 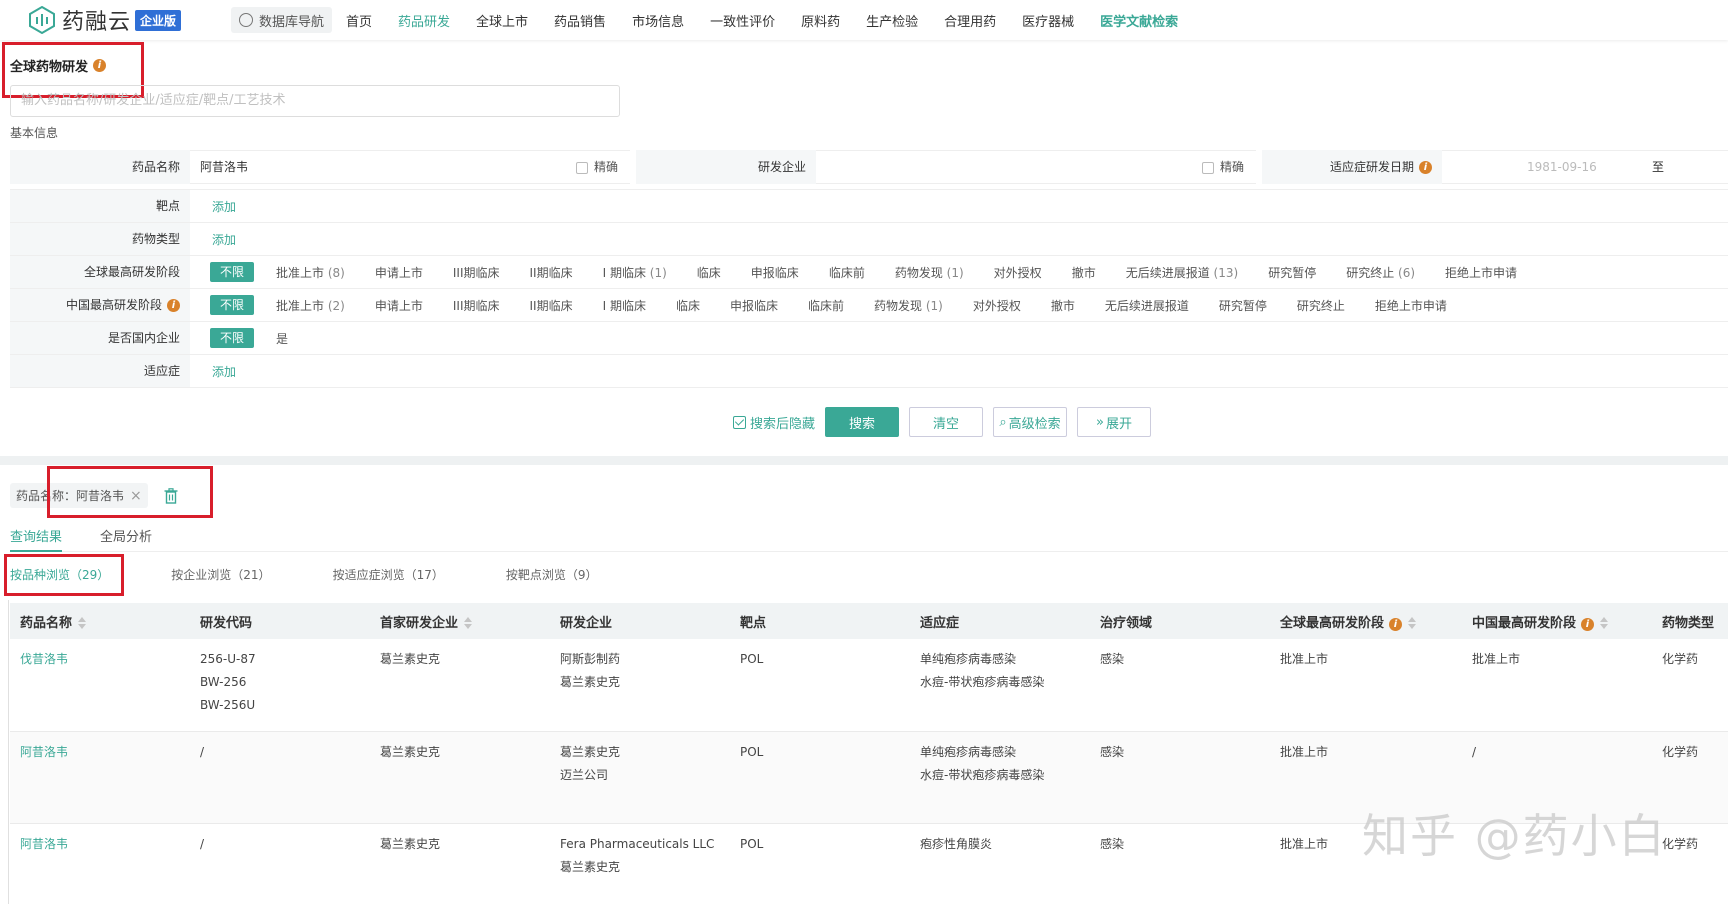 What do you see at coordinates (424, 20) in the screenshot?
I see `nav-item-1: 药品研发` at bounding box center [424, 20].